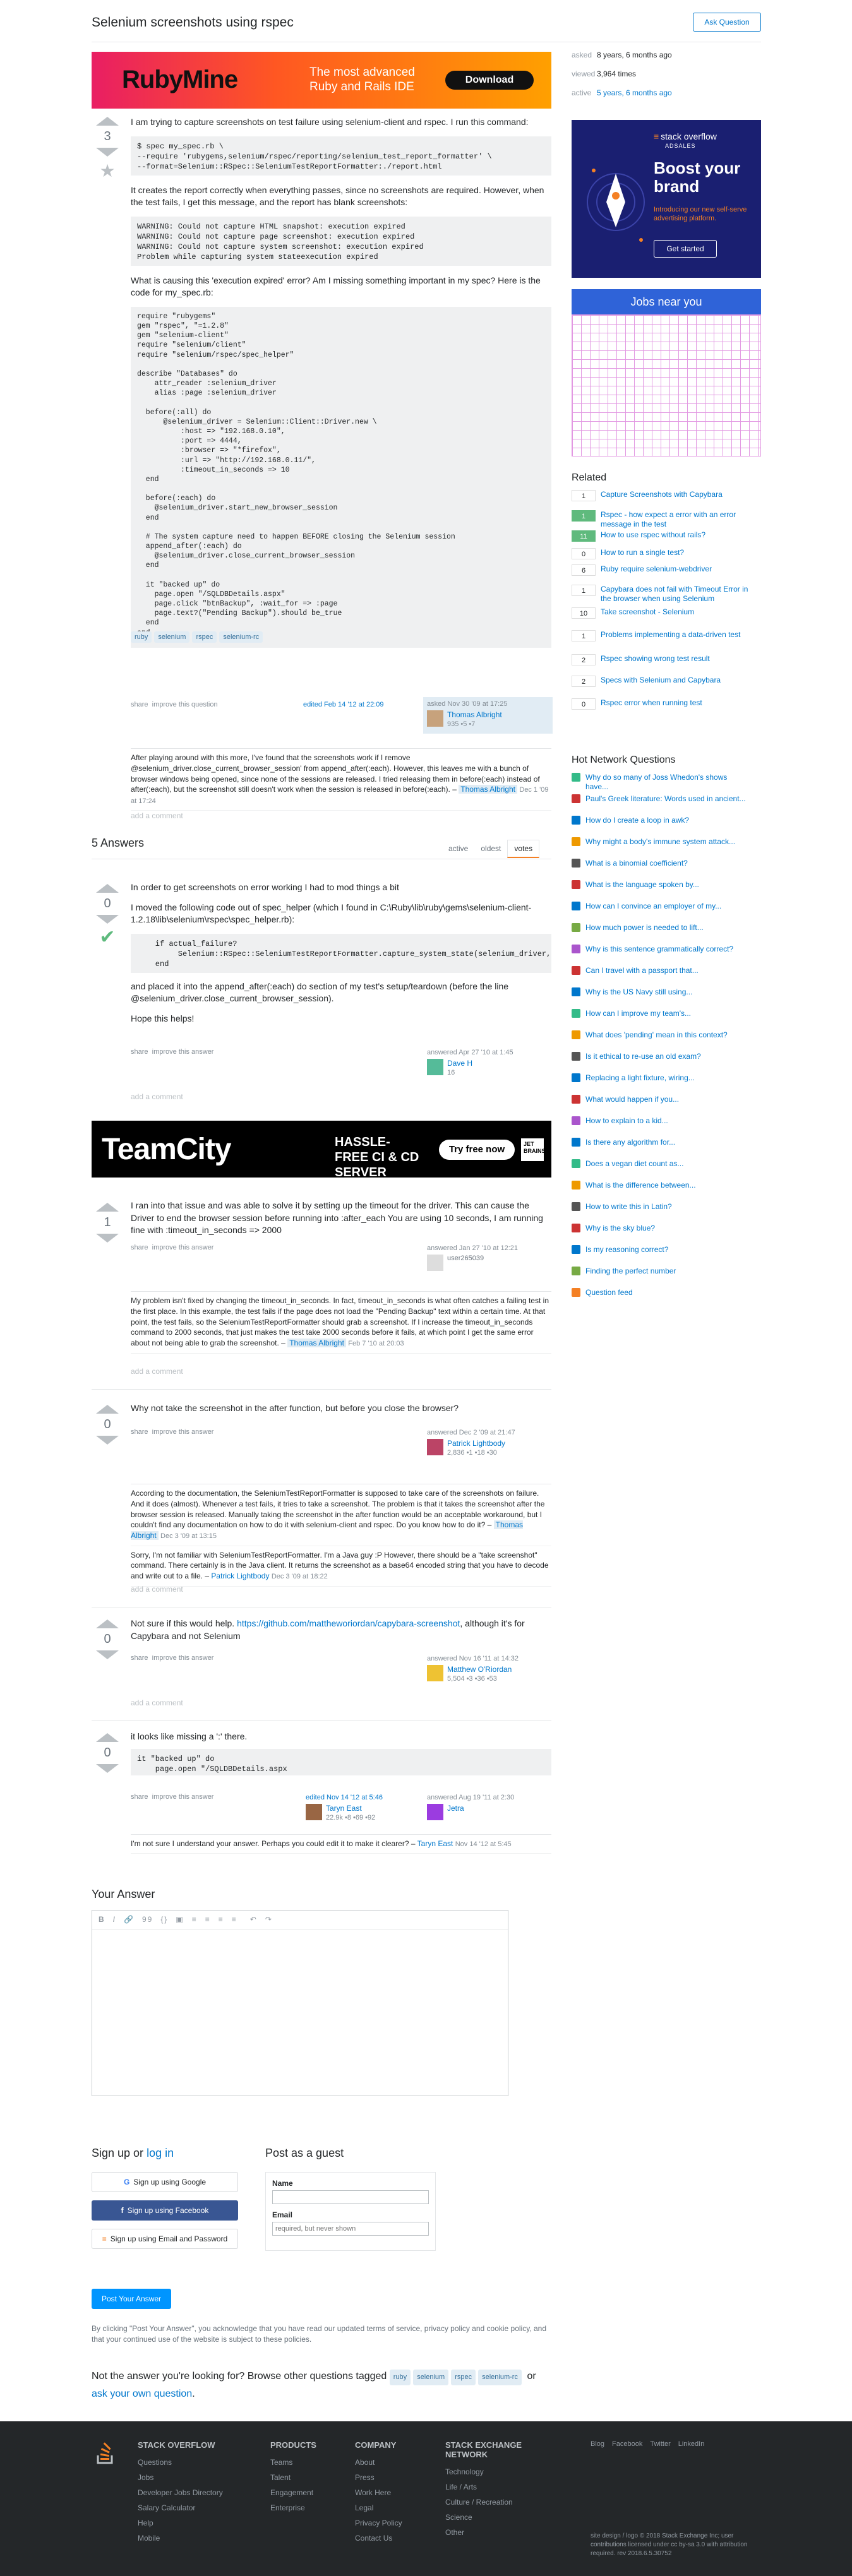 This screenshot has height=2576, width=852. What do you see at coordinates (393, 2462) in the screenshot?
I see `footer-link: About` at bounding box center [393, 2462].